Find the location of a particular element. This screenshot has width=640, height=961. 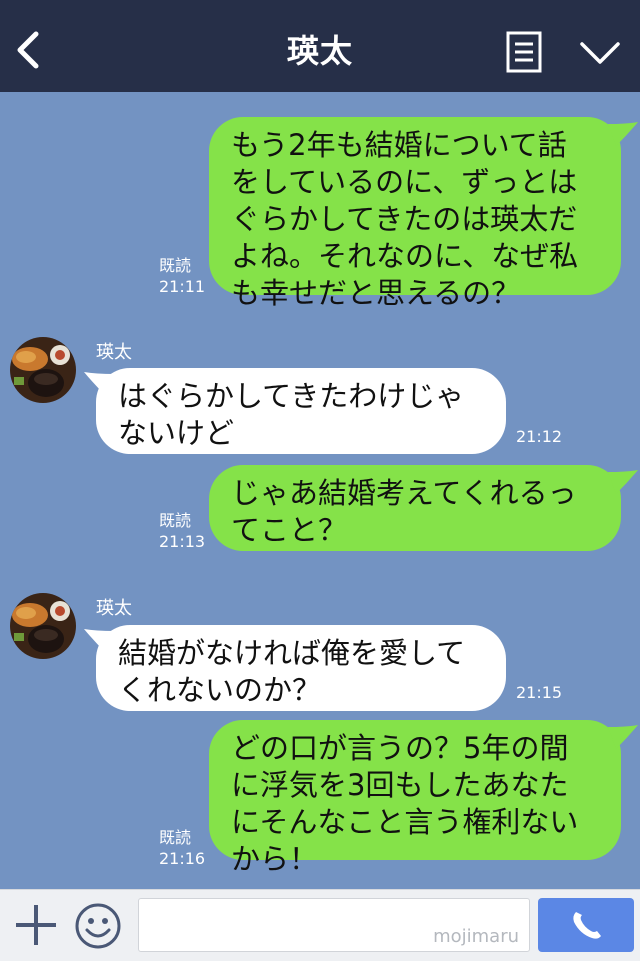

message-time: 21:11 is located at coordinates (182, 286).